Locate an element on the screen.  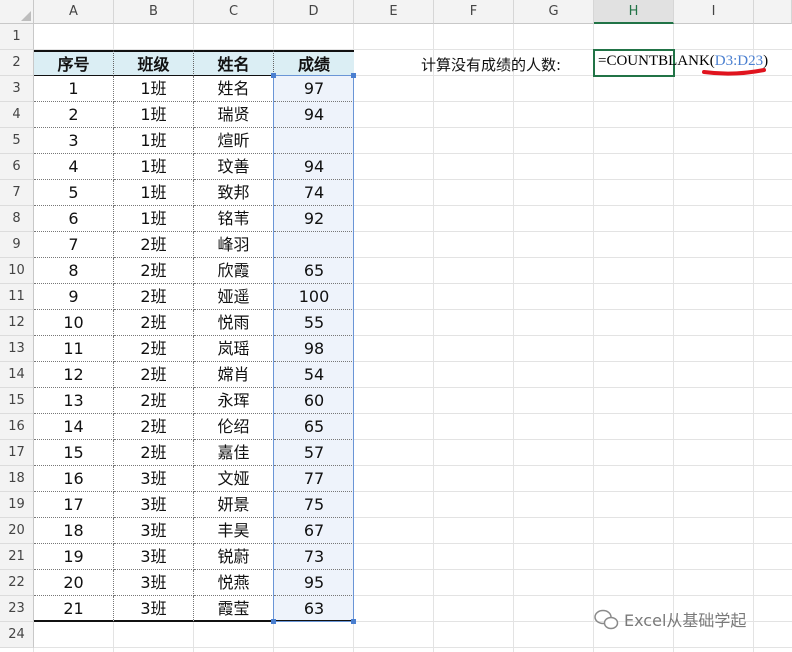
column-header-g: G is located at coordinates (554, 12).